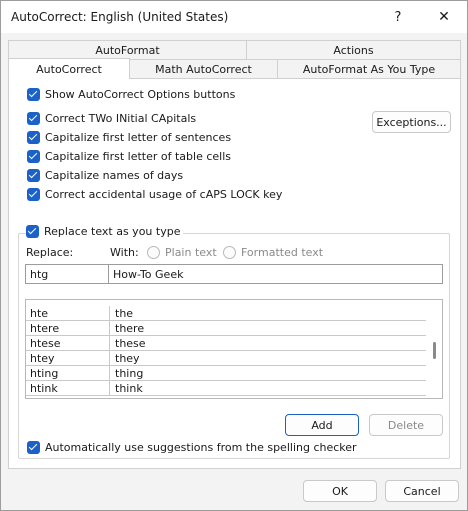  What do you see at coordinates (68, 373) in the screenshot?
I see `list-item-replace: hting` at bounding box center [68, 373].